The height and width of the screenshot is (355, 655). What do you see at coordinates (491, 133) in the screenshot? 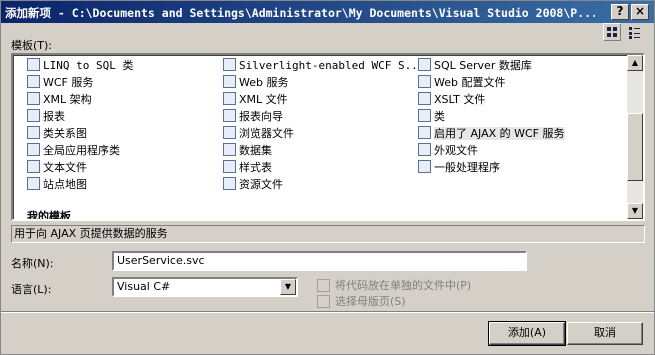
I see `template-item-selected: 启用了 AJAX 的 WCF 服务` at bounding box center [491, 133].